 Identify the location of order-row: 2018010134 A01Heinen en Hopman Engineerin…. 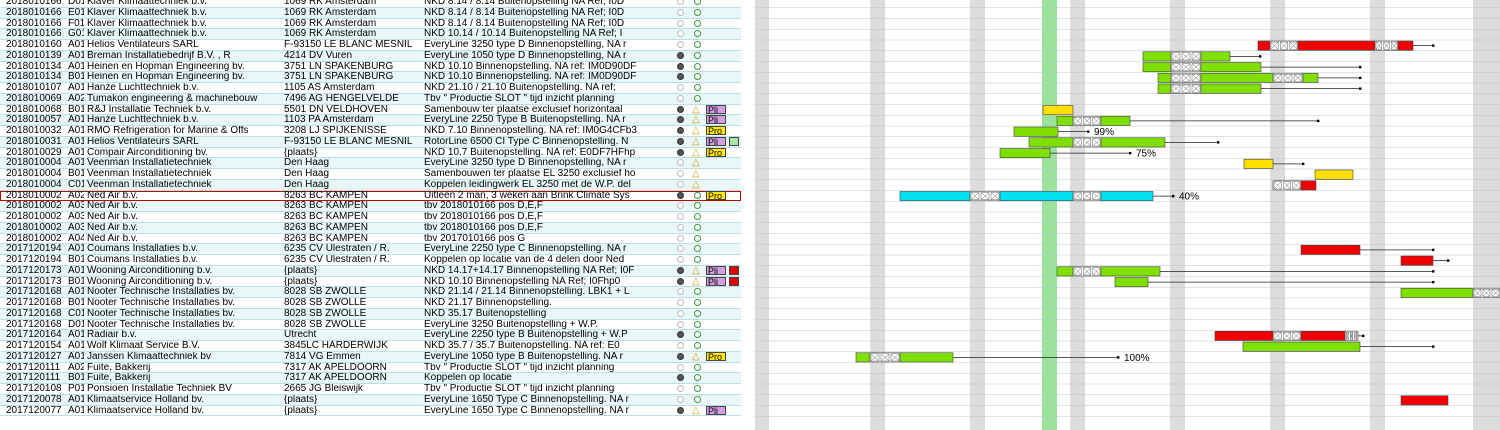
(370, 67).